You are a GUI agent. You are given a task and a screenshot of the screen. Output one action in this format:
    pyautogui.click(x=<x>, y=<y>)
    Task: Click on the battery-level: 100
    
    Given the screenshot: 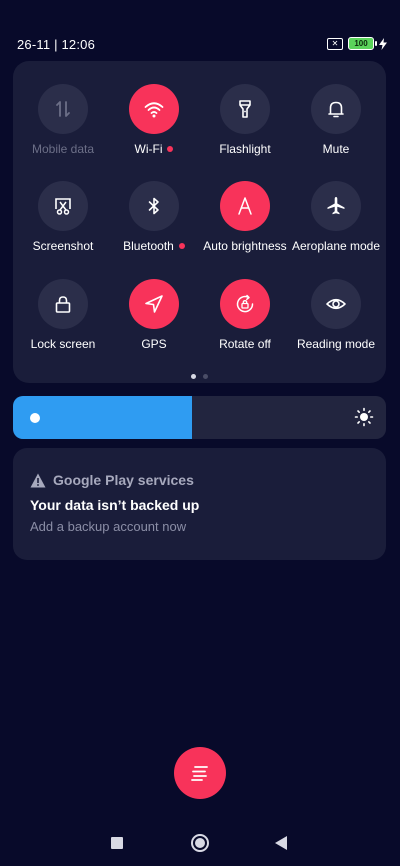 What is the action you would take?
    pyautogui.click(x=361, y=43)
    